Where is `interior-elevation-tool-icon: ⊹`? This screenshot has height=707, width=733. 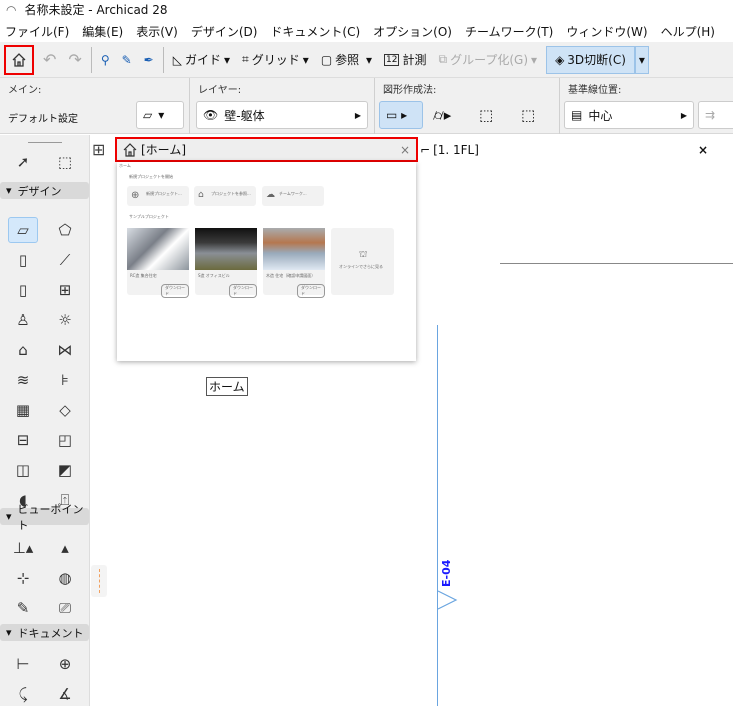 interior-elevation-tool-icon: ⊹ is located at coordinates (23, 578).